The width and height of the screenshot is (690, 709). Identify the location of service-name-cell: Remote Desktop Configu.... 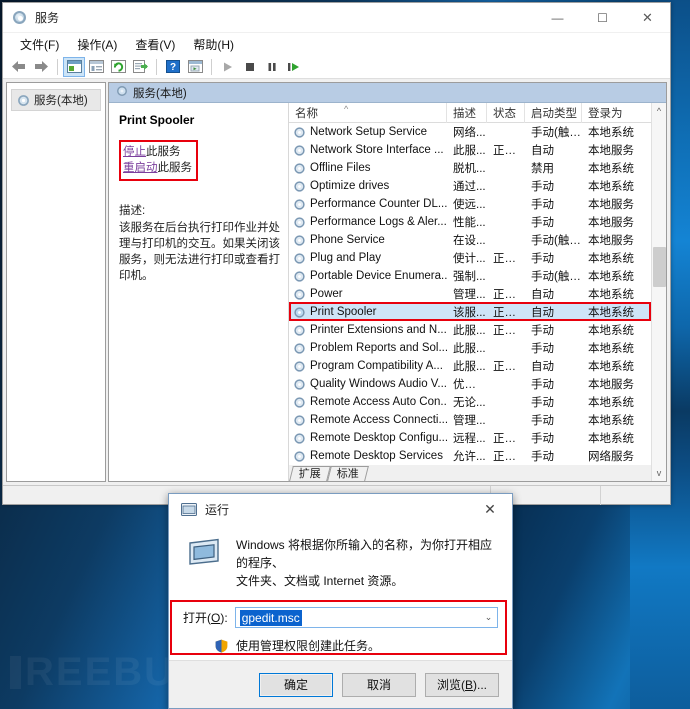
(368, 438).